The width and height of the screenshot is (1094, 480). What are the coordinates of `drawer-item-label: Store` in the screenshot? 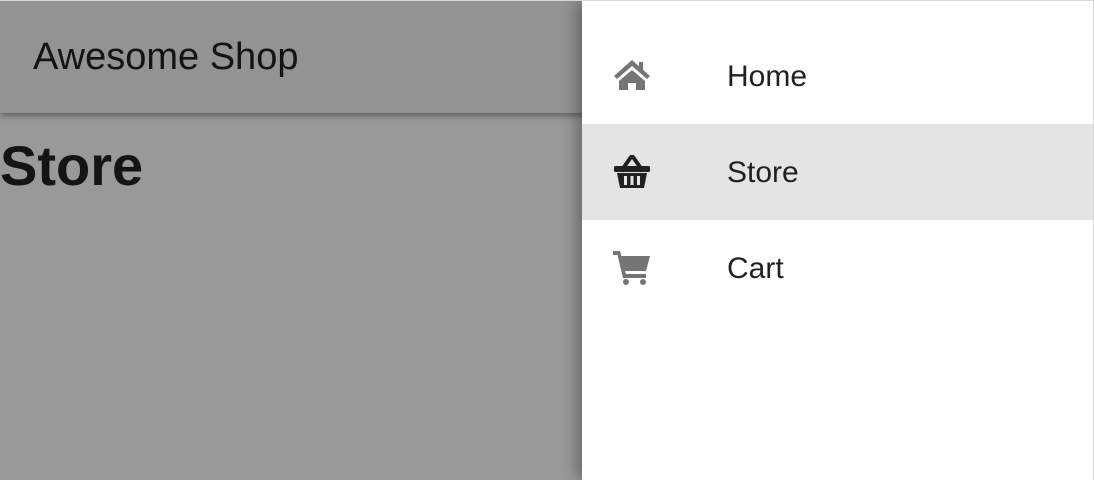 It's located at (763, 172).